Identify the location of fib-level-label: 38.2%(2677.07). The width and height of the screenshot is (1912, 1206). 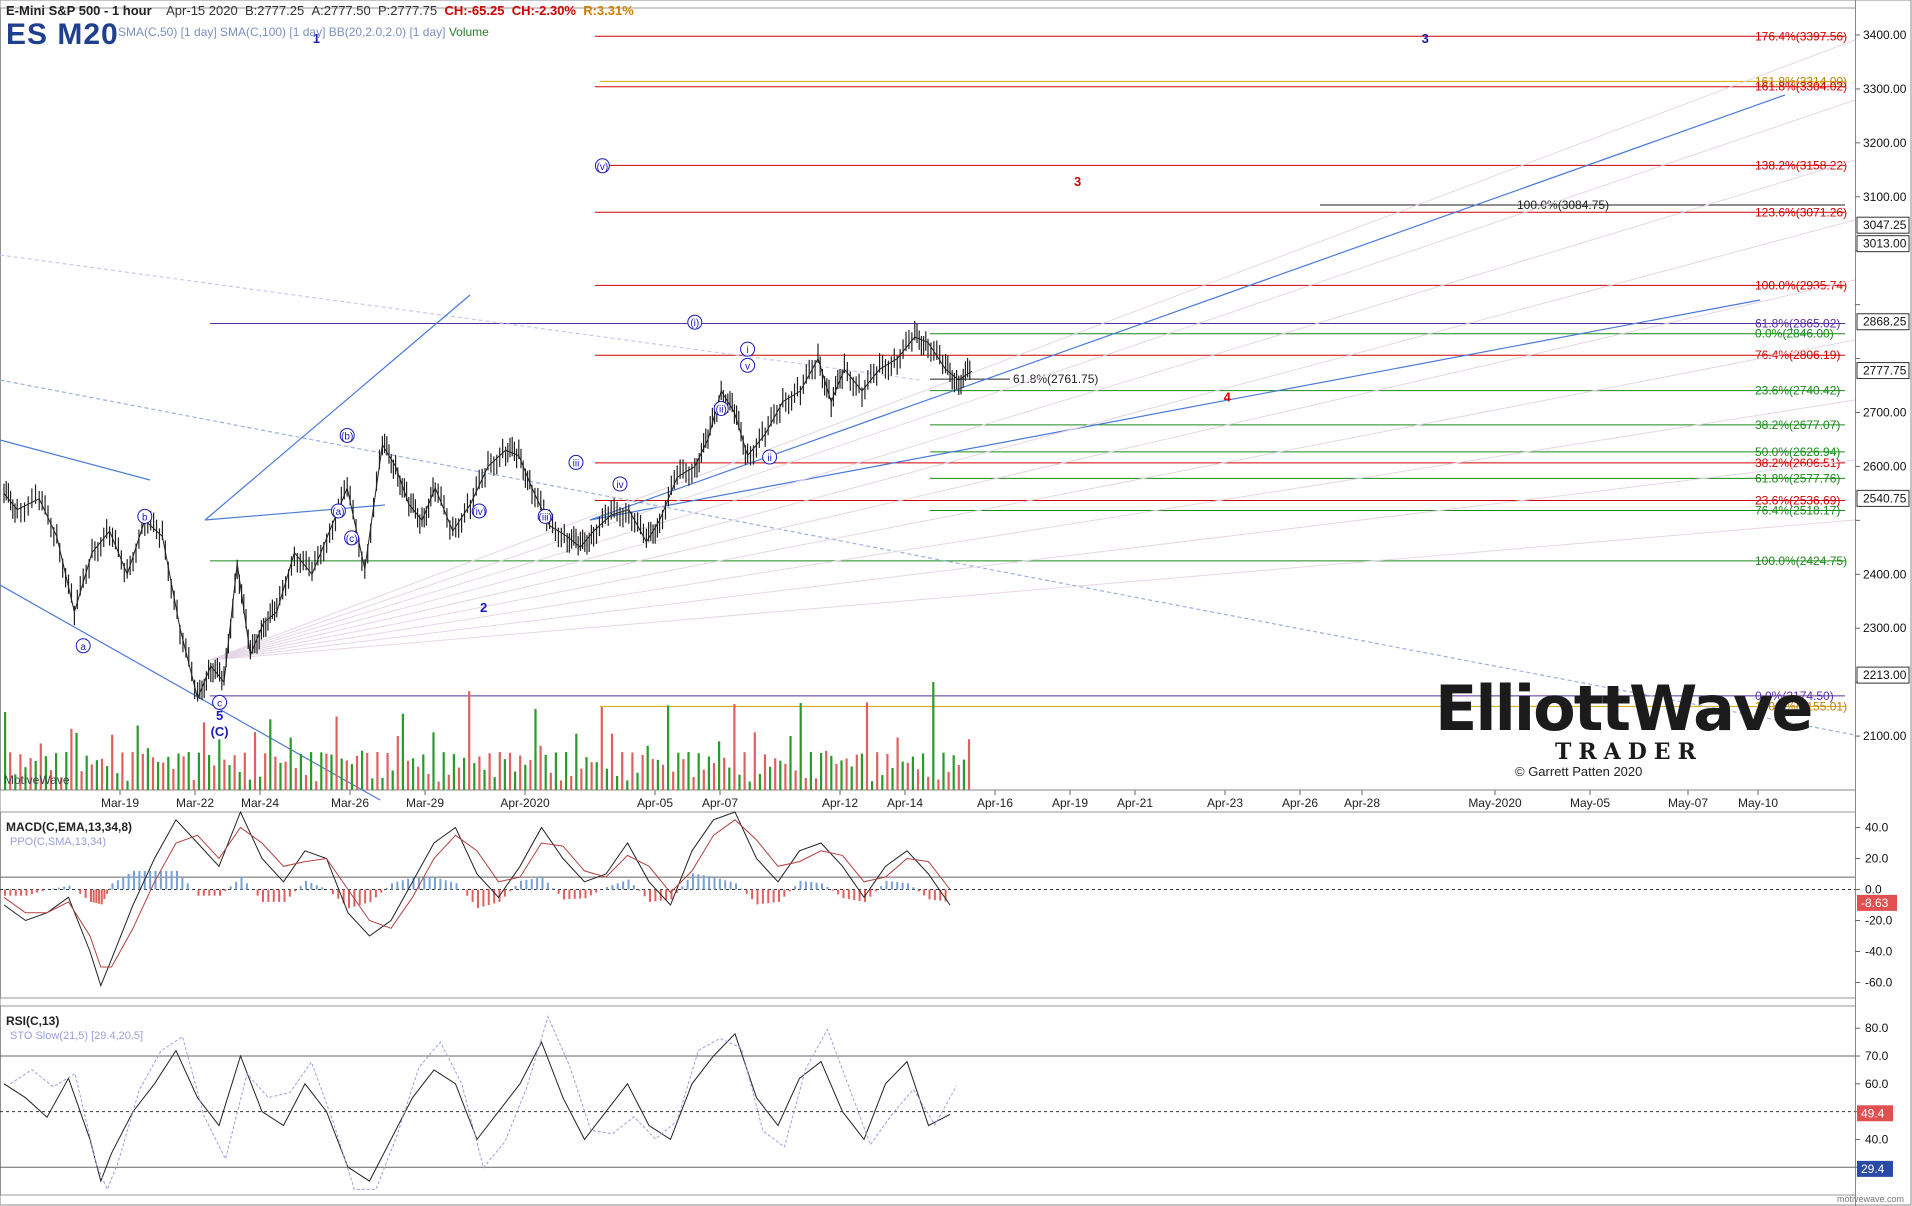
(1797, 425).